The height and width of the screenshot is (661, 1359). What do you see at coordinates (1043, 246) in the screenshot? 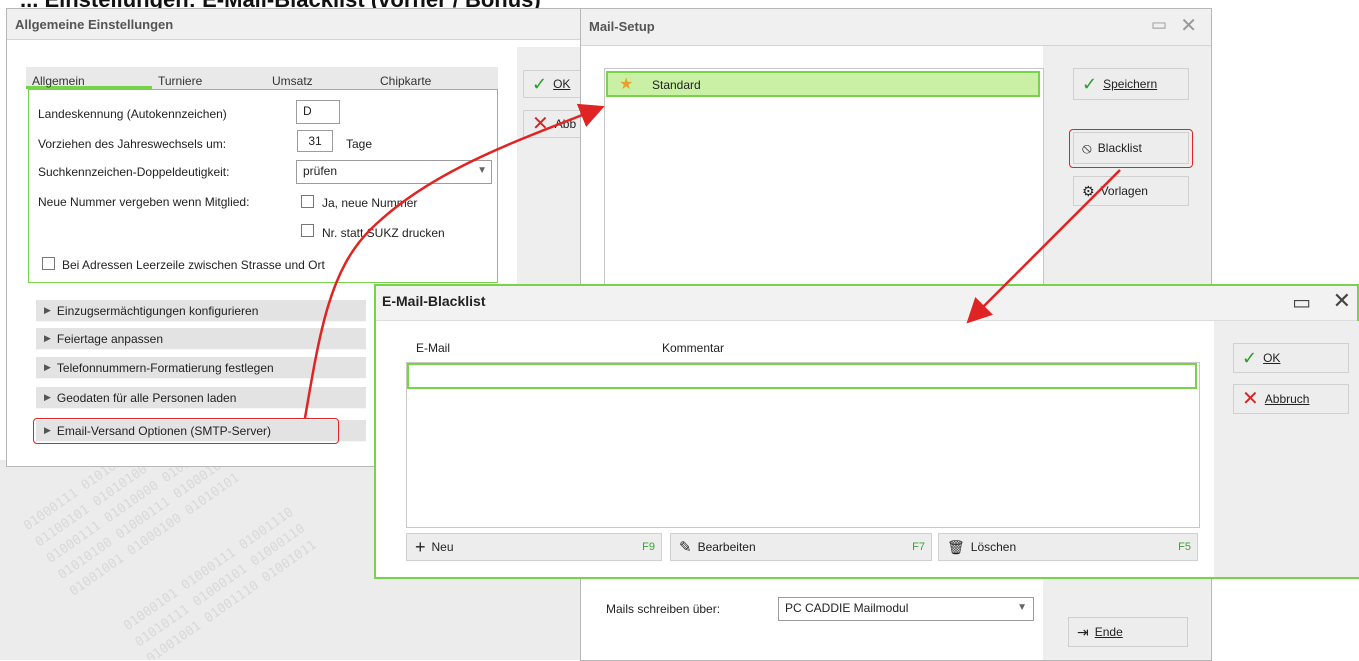
I see `arrow-to-blacklist` at bounding box center [1043, 246].